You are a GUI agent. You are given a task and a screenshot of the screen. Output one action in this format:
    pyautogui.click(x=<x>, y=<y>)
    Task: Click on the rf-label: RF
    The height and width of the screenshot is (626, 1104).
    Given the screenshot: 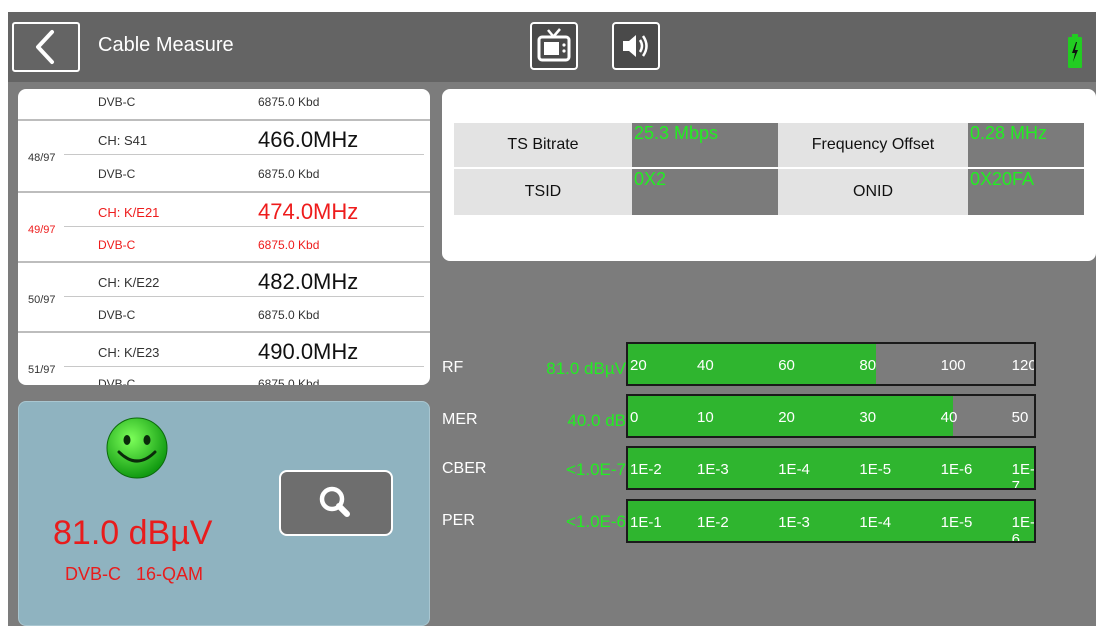 What is the action you would take?
    pyautogui.click(x=453, y=367)
    